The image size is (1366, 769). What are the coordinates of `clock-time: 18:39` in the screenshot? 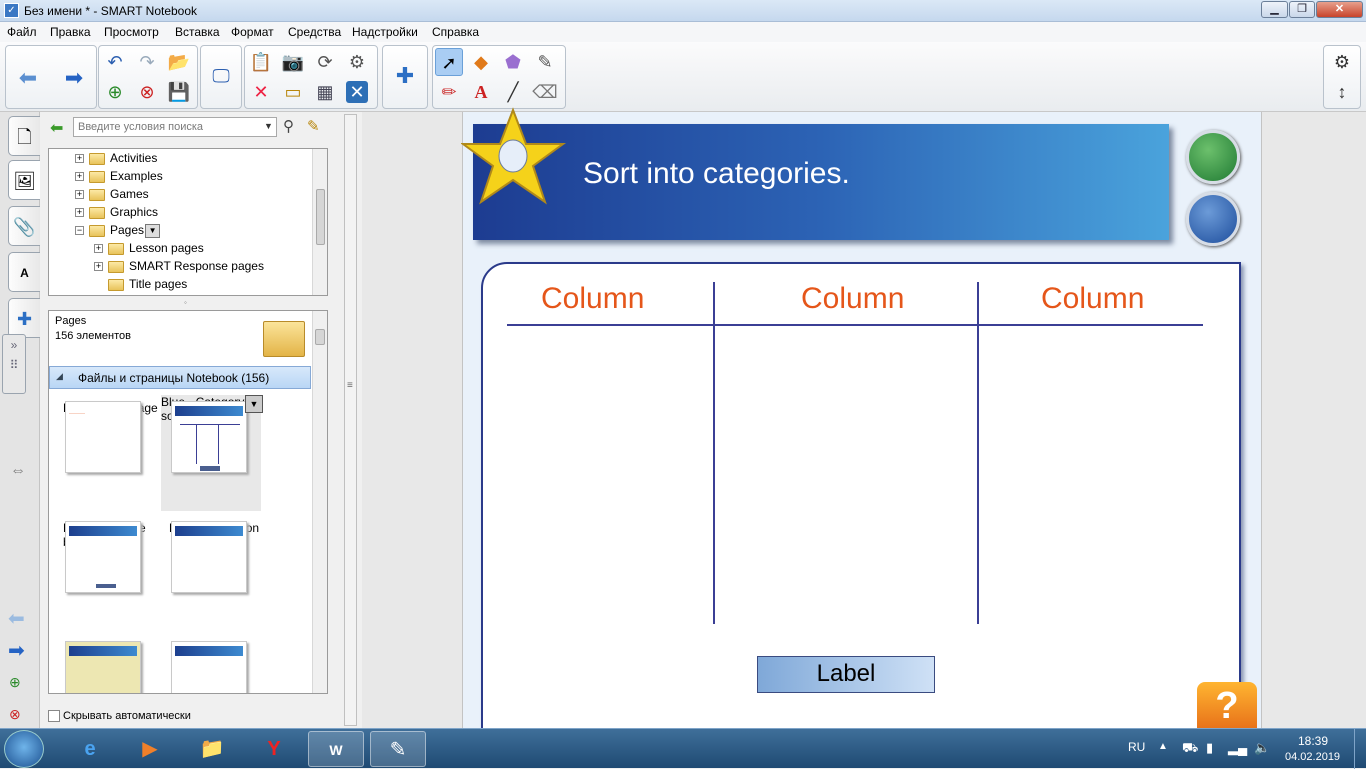 It's located at (1313, 741).